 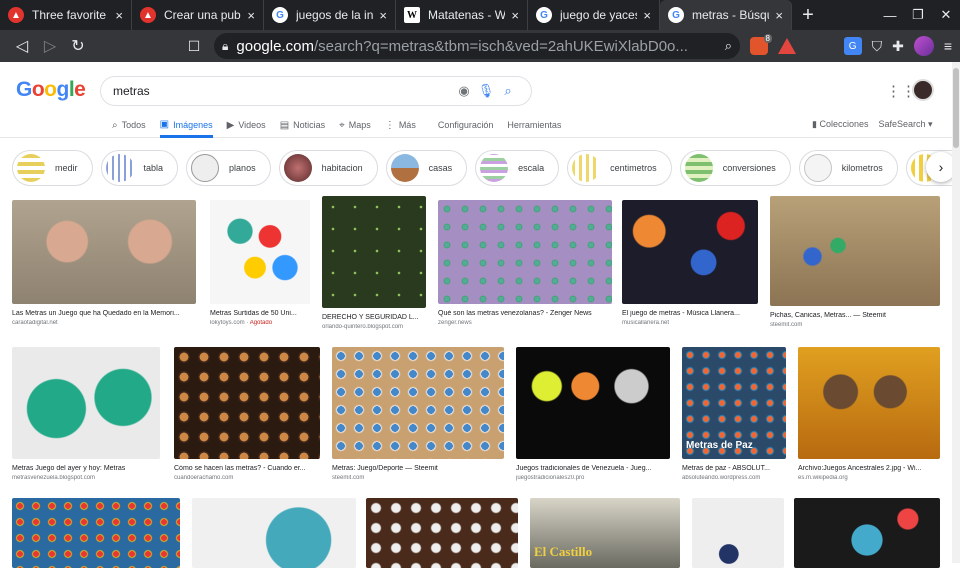 I want to click on google-logo: Google, so click(x=51, y=90).